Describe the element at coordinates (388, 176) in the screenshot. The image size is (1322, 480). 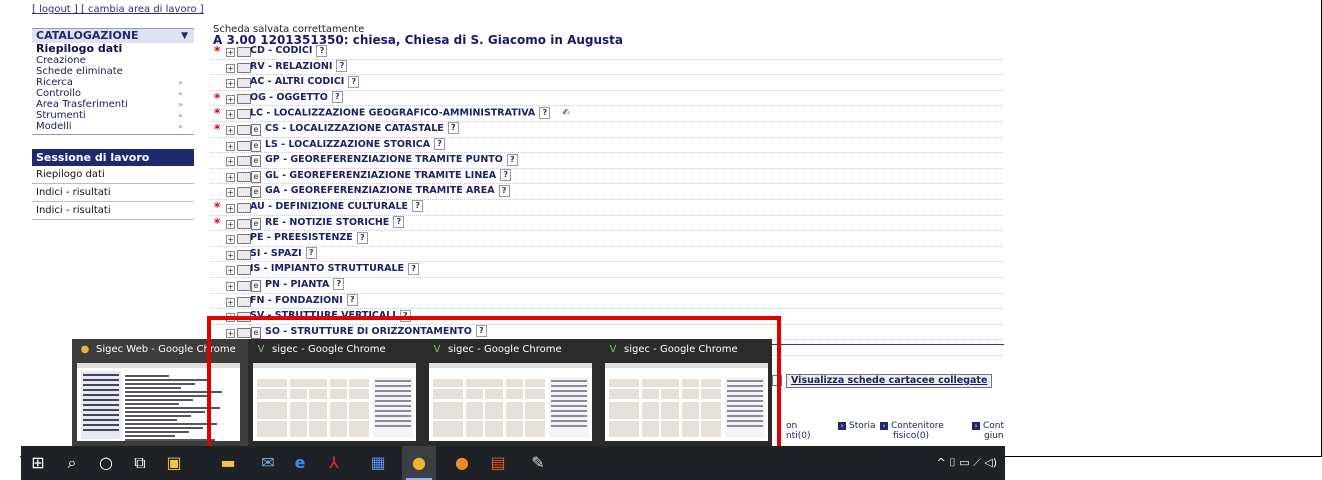
I see `section-label: GL - GEOREFERENZIAZIONE TRAMITE LINEA?` at that location.